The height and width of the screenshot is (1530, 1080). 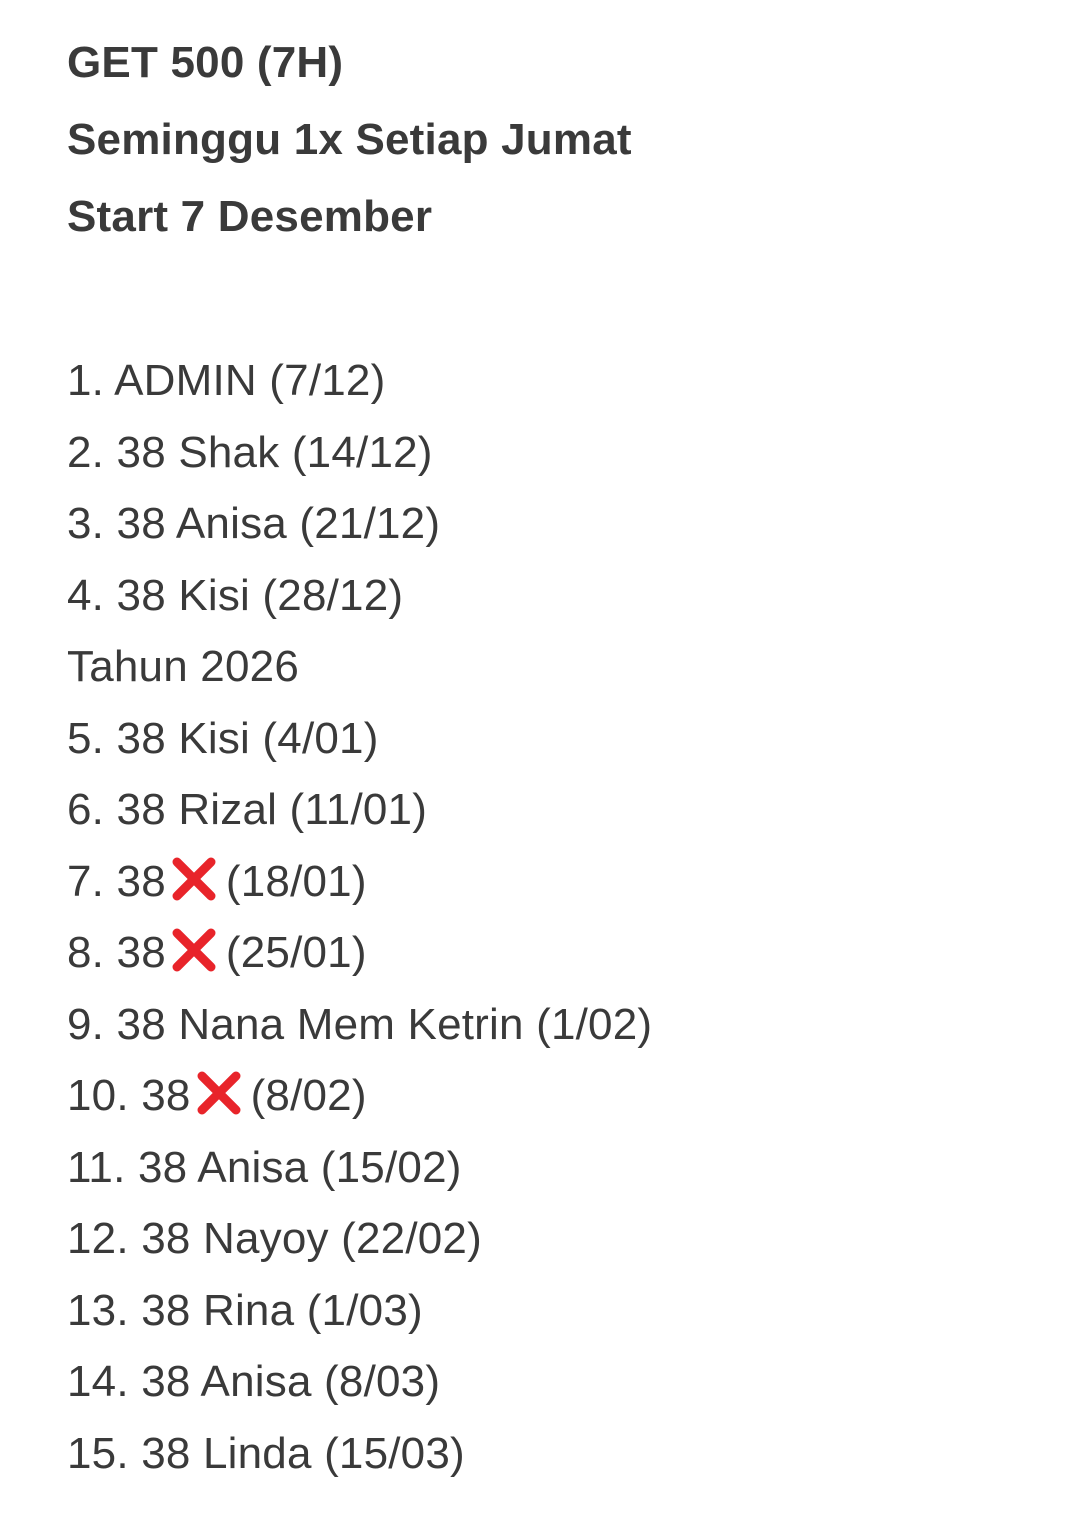 I want to click on list-item: 4. 38 Kisi (28/12), so click(x=553, y=596).